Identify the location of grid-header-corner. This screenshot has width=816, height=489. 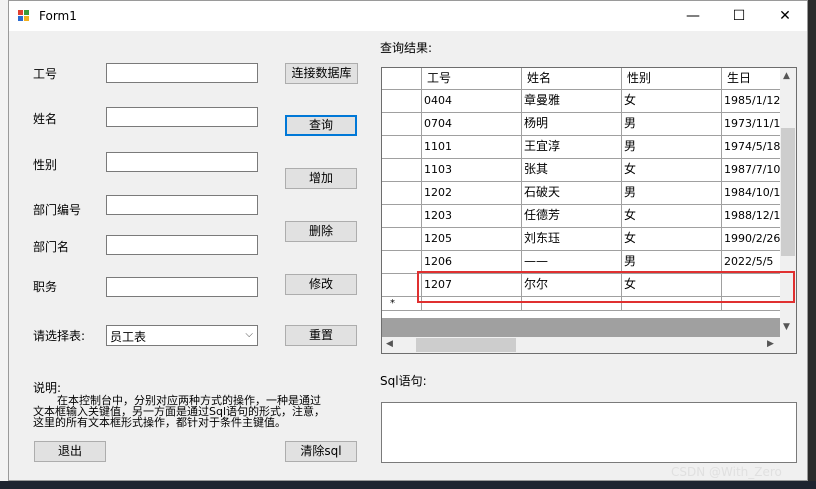
(402, 79).